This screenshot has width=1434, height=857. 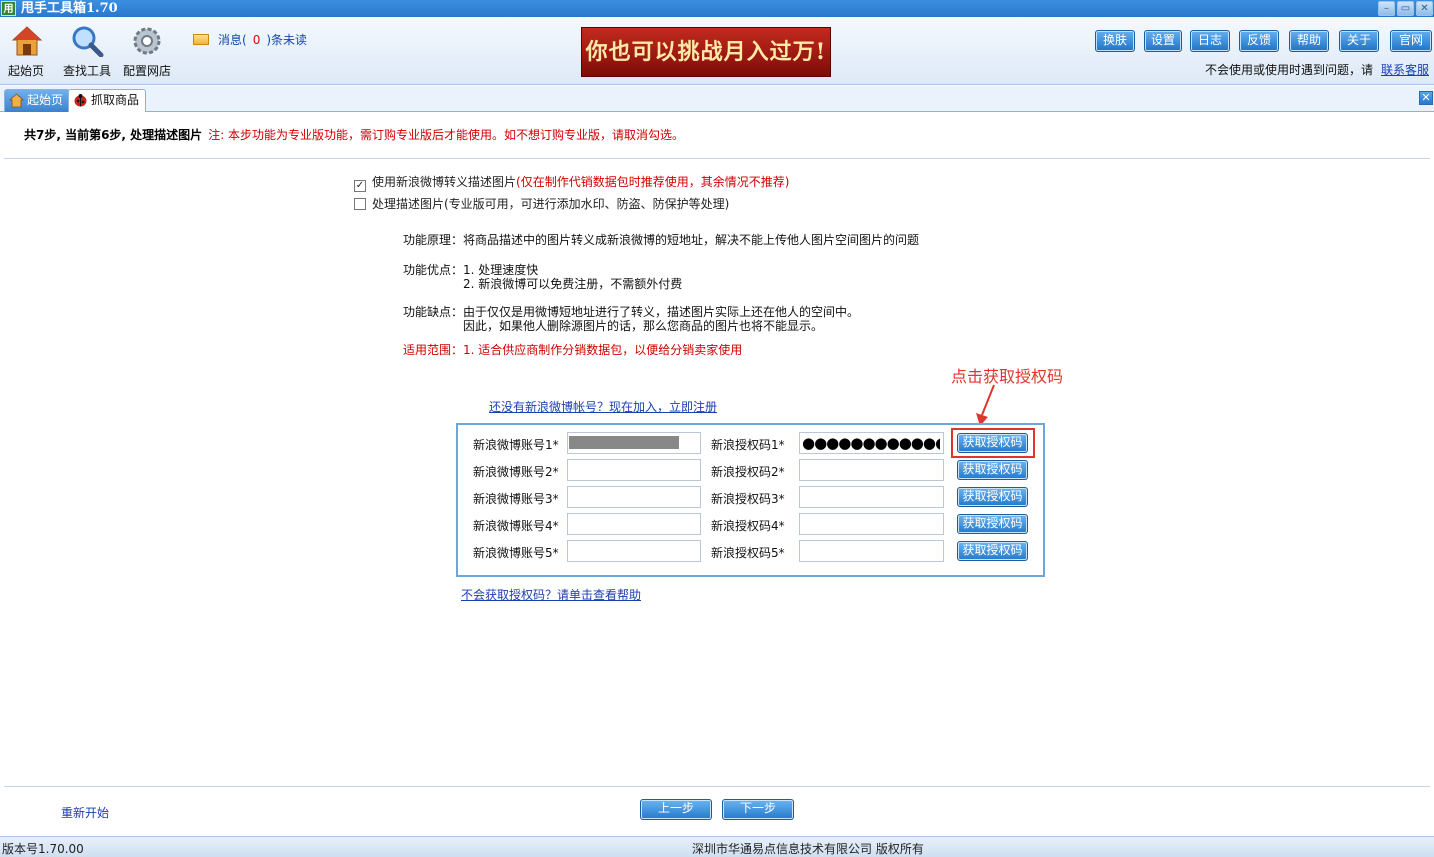 What do you see at coordinates (516, 472) in the screenshot?
I see `account-label: 新浪微博账号2*` at bounding box center [516, 472].